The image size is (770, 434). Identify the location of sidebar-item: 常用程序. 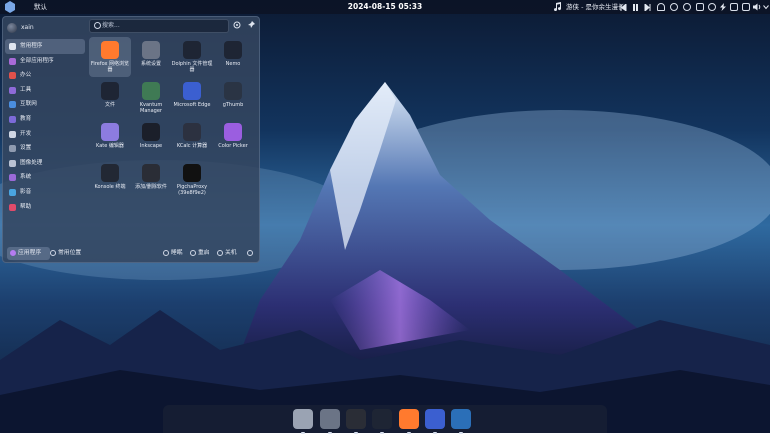
(45, 46).